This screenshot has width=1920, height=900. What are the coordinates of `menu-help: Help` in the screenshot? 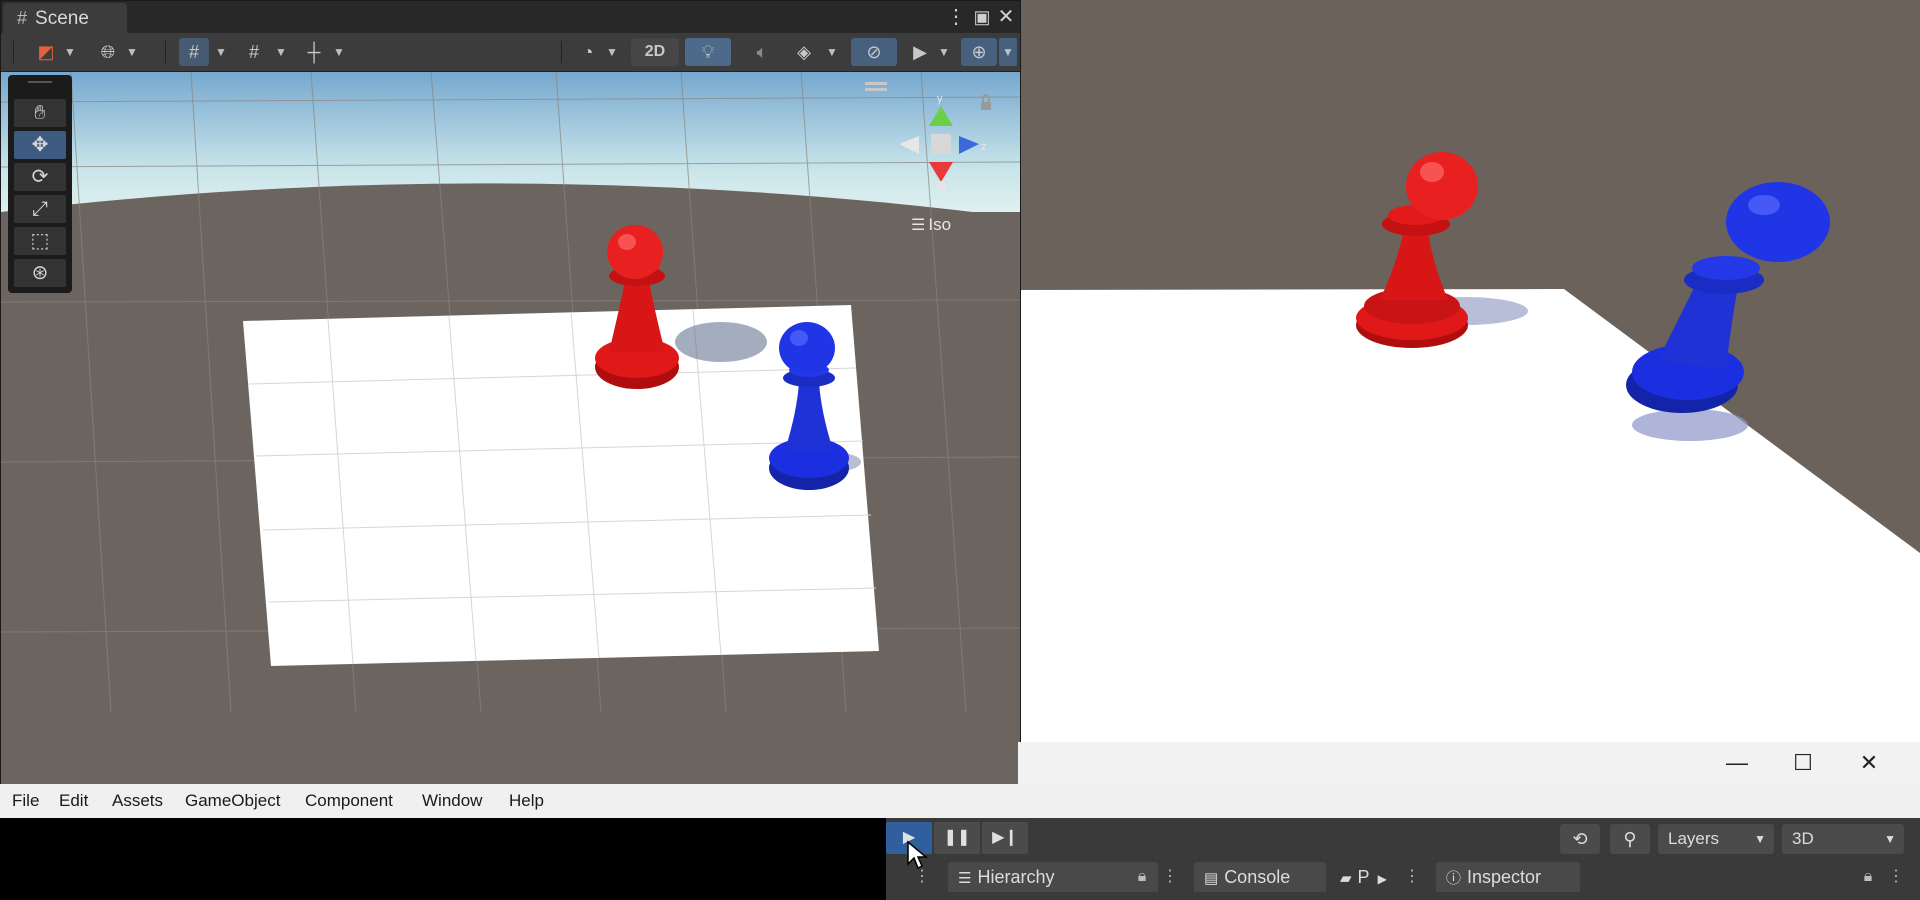 It's located at (526, 801).